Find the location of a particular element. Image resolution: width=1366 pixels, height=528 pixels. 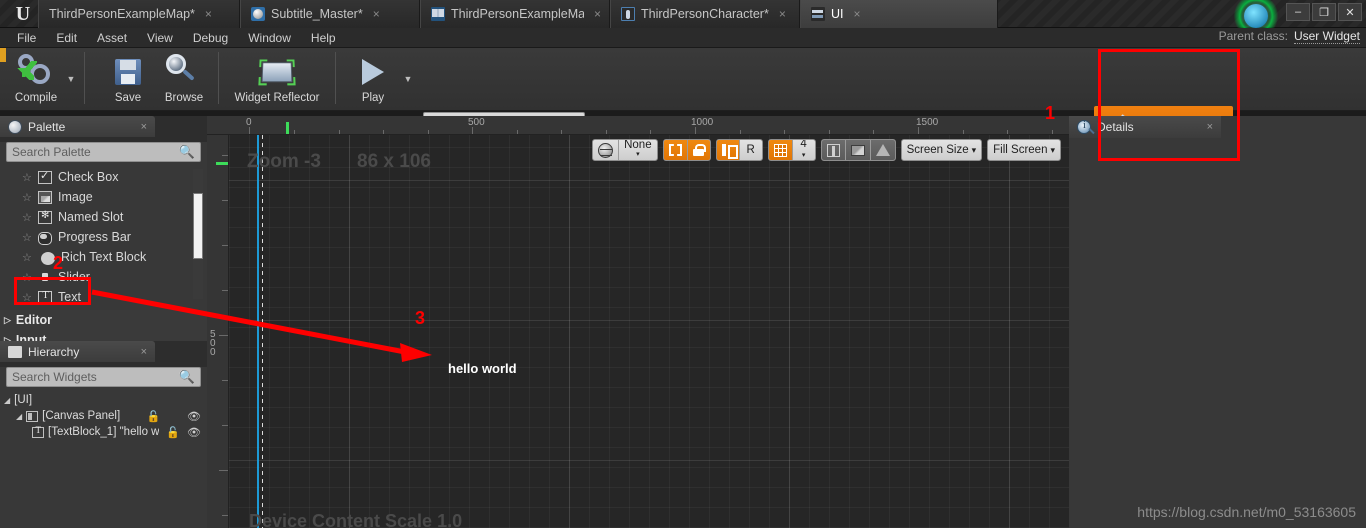

palette-item-named-slot: ☆ Named Slot is located at coordinates (103, 217).